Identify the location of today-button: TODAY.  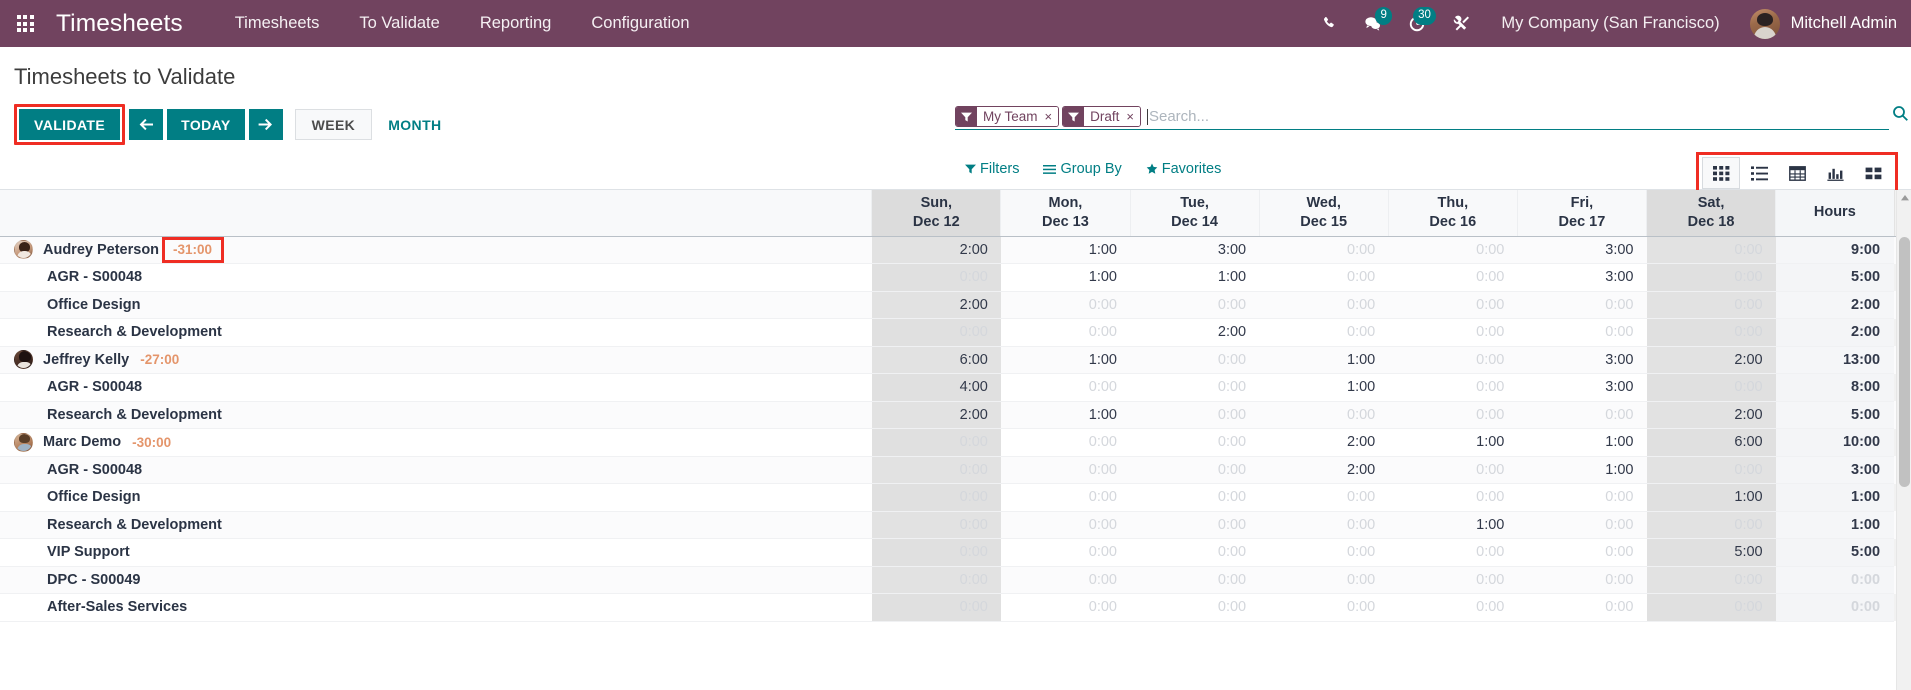
(206, 124).